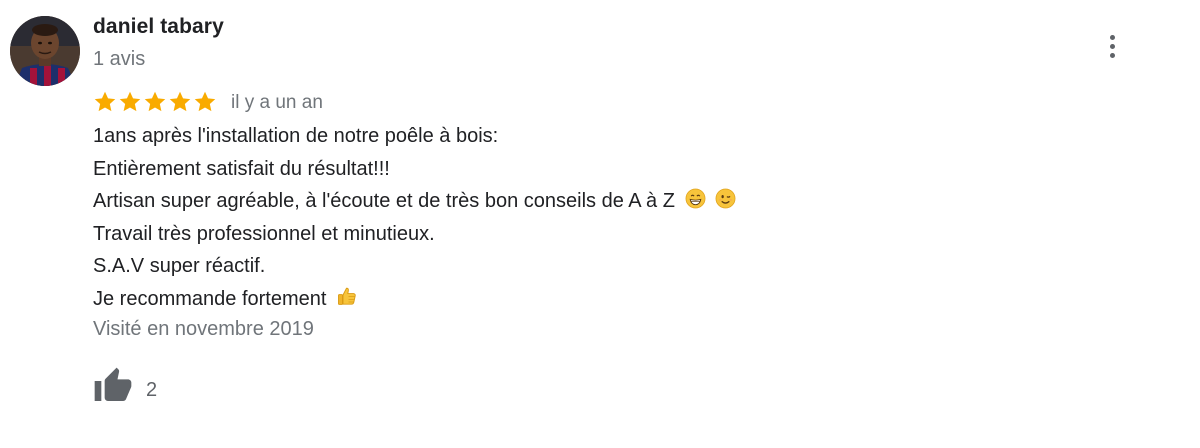  What do you see at coordinates (203, 329) in the screenshot?
I see `visit-date: Visité en novembre 2019` at bounding box center [203, 329].